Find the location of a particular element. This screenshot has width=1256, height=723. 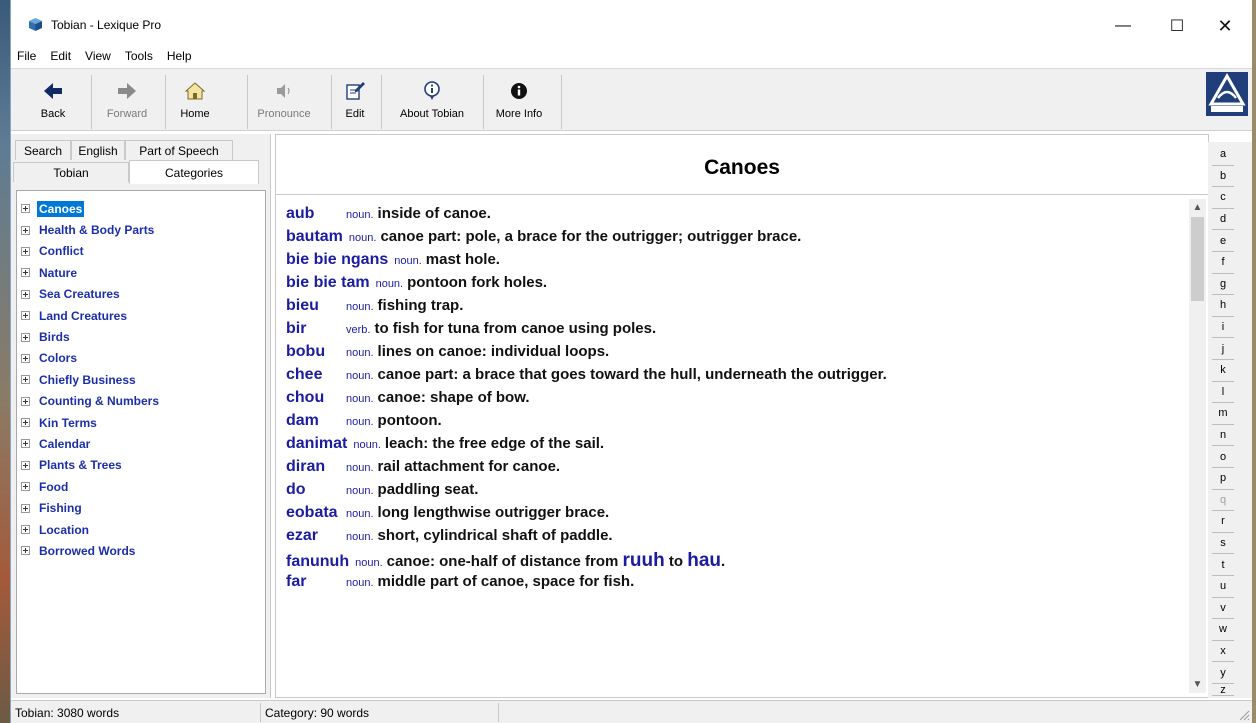

letter-m: m is located at coordinates (1223, 414).